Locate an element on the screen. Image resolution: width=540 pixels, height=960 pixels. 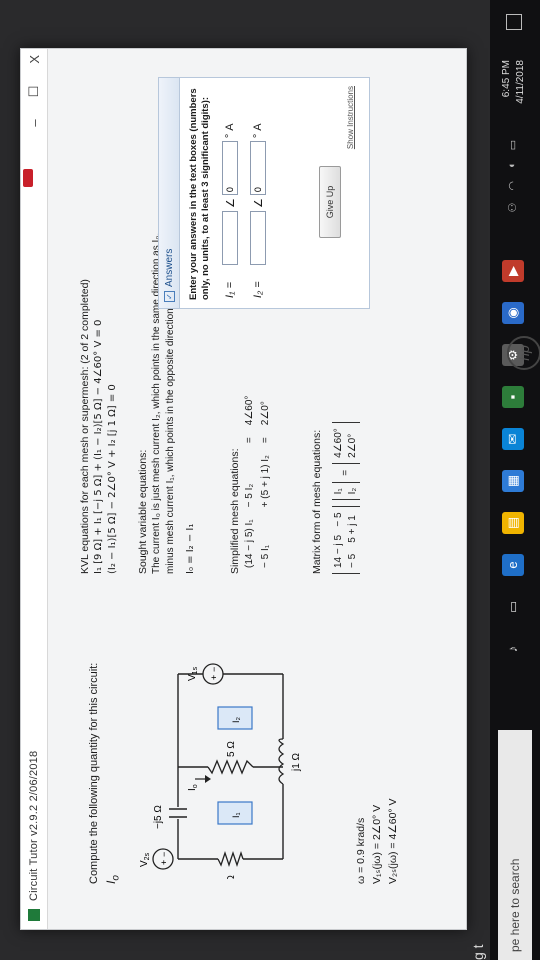
task-view-icon: ▭ is located at coordinates (513, 607).